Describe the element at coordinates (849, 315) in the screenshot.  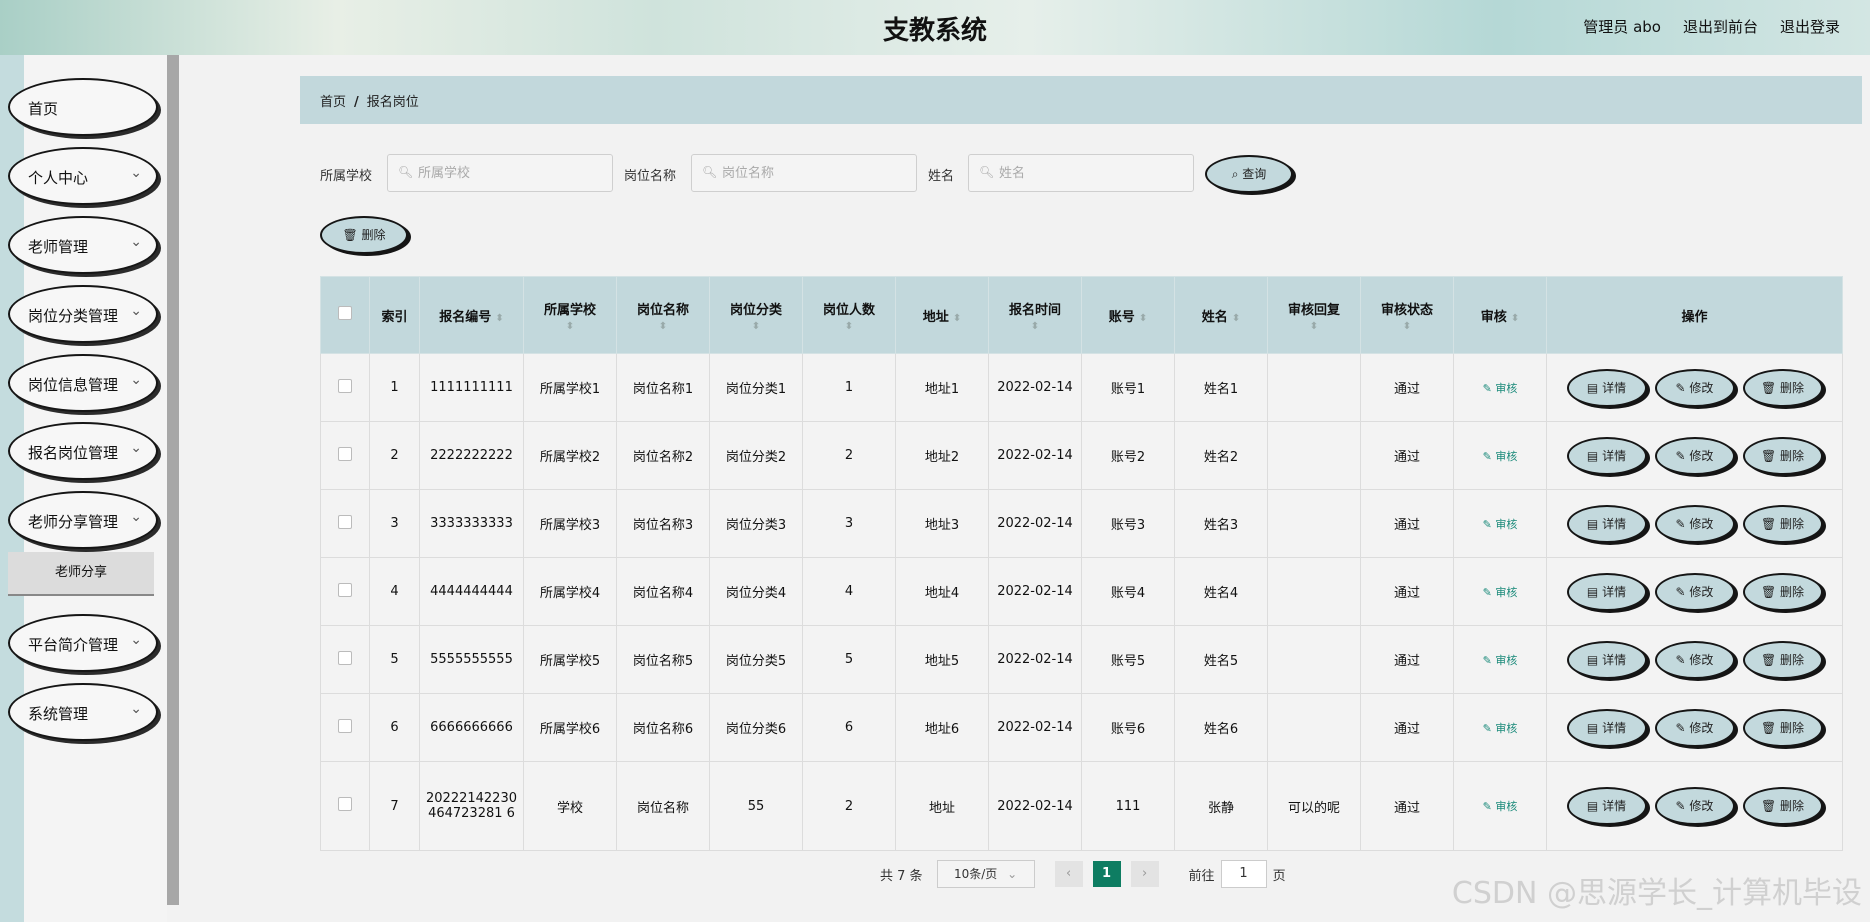
I see `header-count: 岗位人数 ⬍` at that location.